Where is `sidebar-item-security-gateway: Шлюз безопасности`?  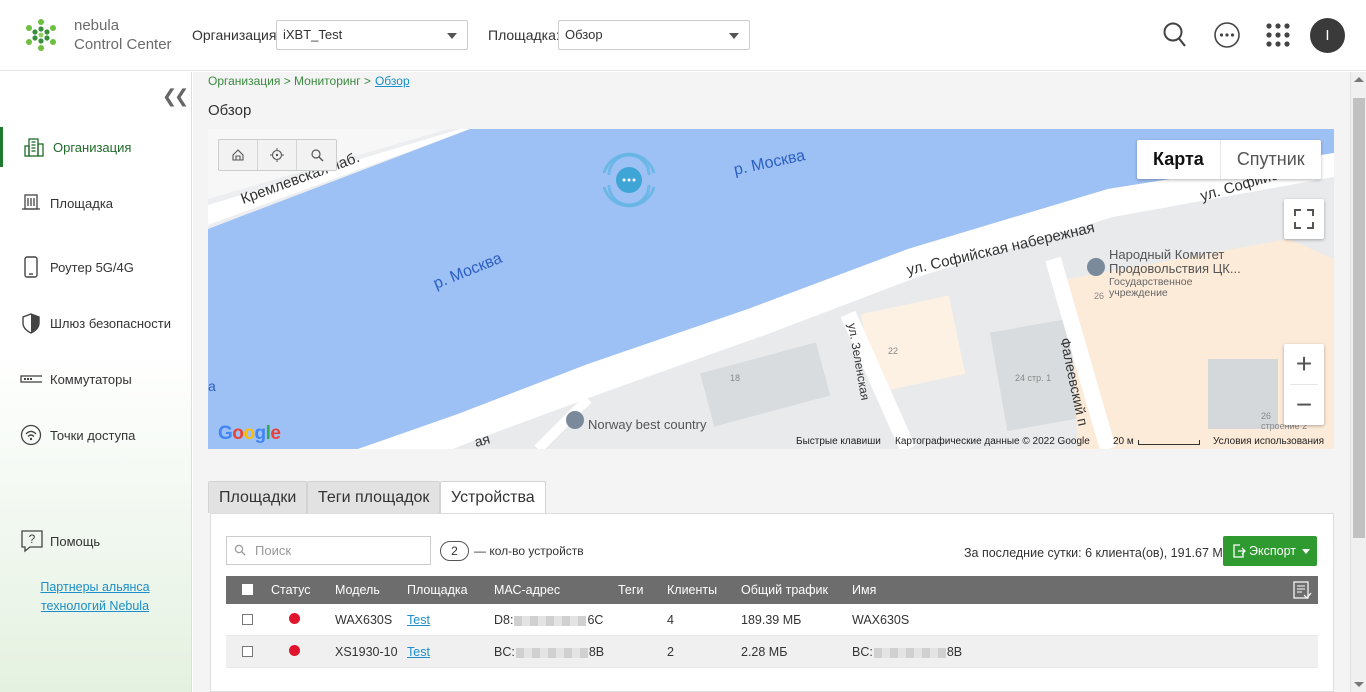
sidebar-item-security-gateway: Шлюз безопасности is located at coordinates (95, 323).